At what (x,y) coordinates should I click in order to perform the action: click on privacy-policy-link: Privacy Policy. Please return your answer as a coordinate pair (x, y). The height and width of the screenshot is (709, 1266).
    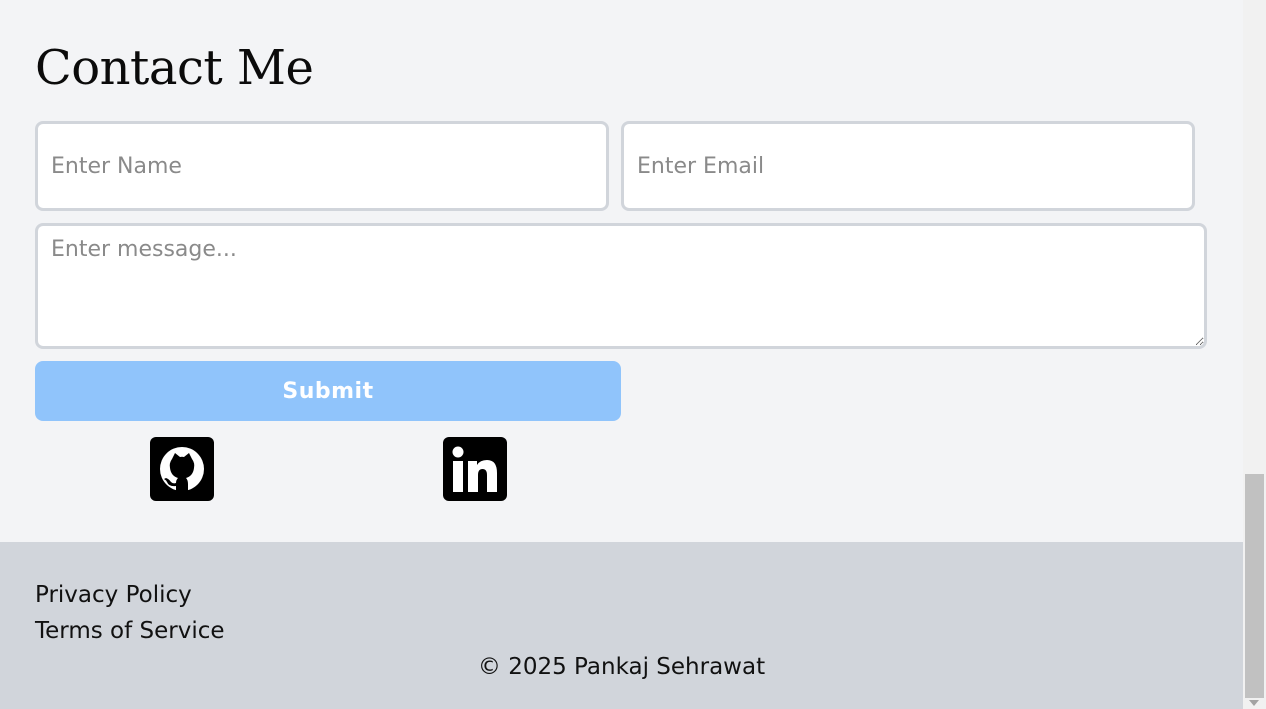
    Looking at the image, I should click on (113, 595).